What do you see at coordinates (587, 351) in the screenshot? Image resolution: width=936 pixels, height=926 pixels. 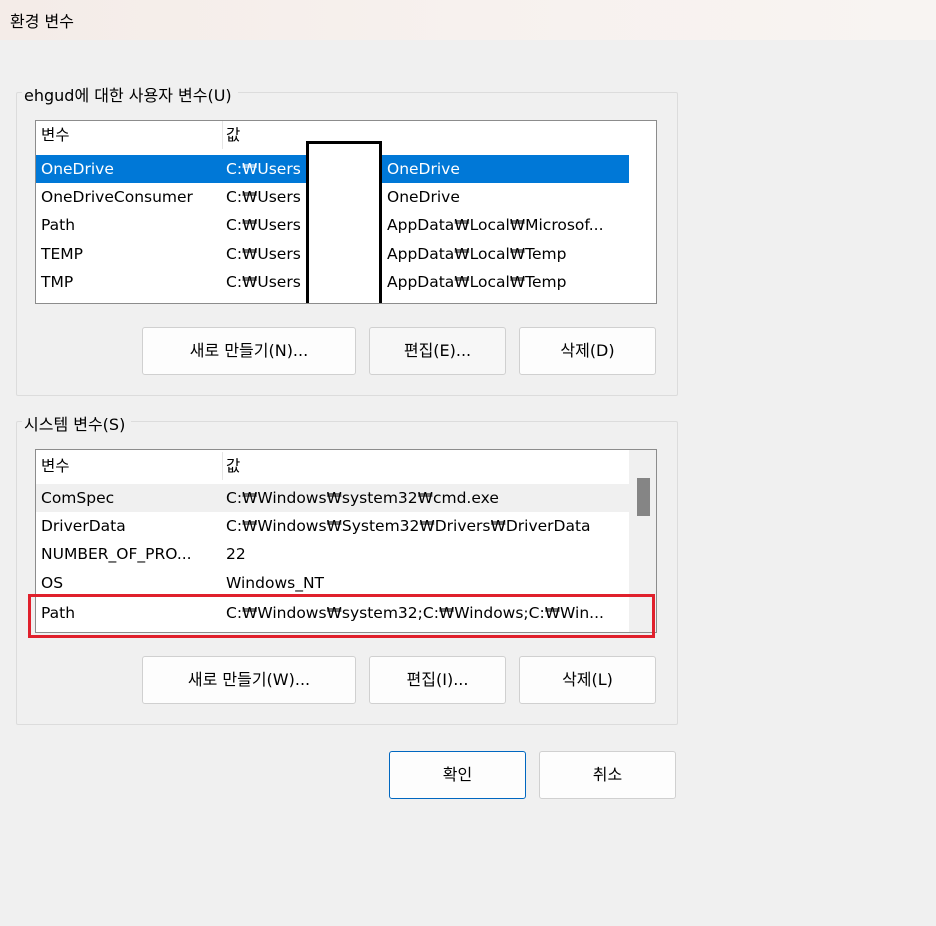 I see `user-delete-button: 삭제(D)` at bounding box center [587, 351].